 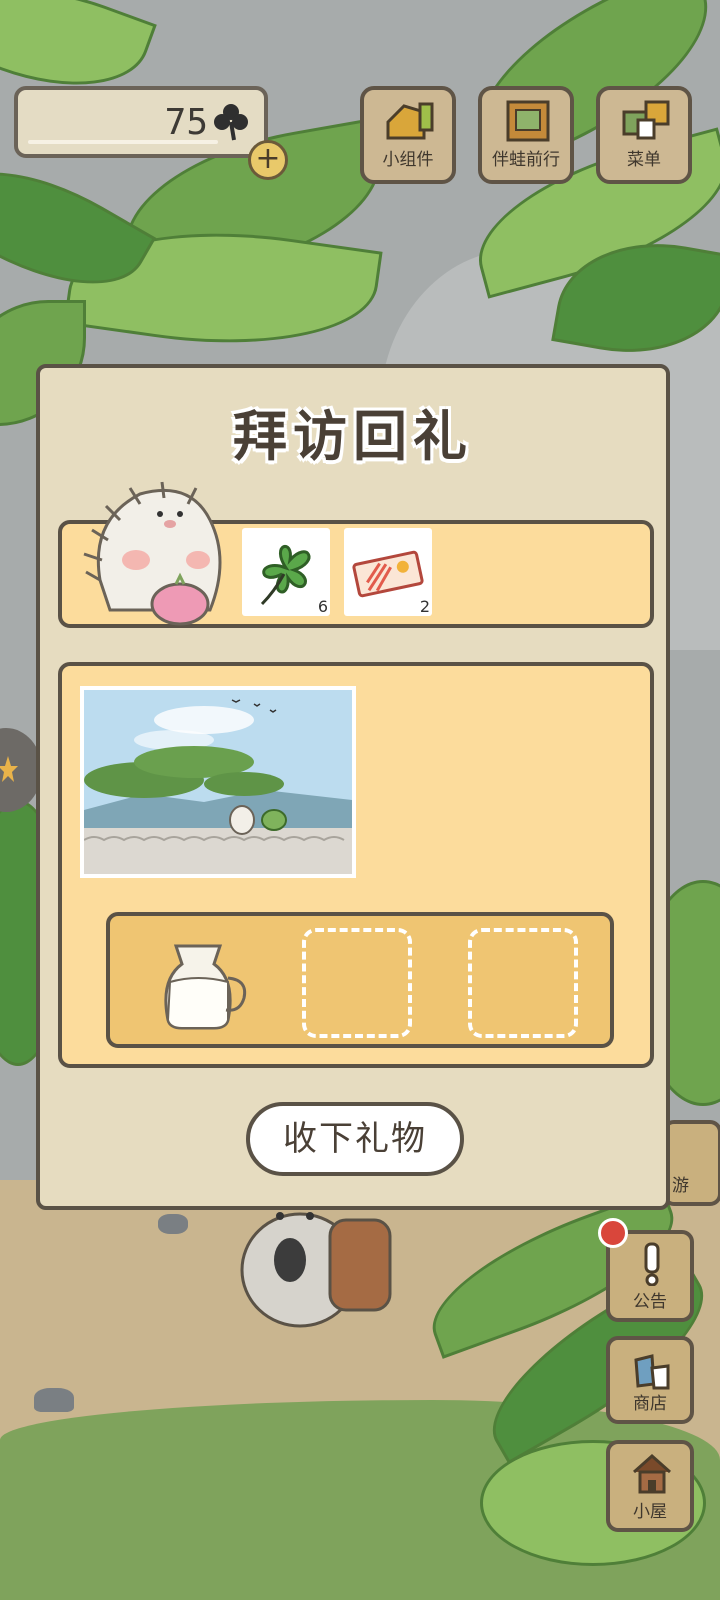 I want to click on collect-gift-button: 收下礼物, so click(x=355, y=1139).